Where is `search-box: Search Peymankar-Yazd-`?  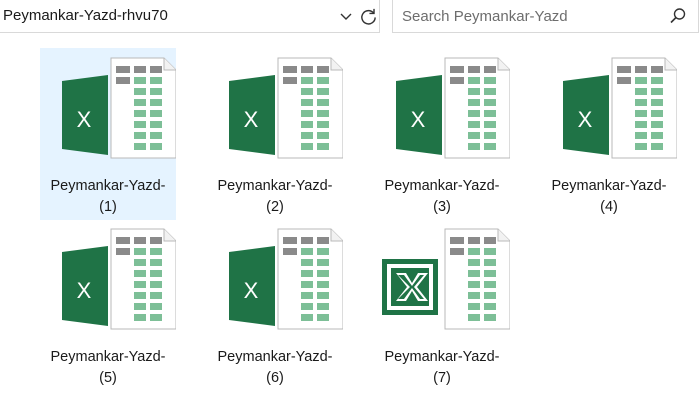 search-box: Search Peymankar-Yazd- is located at coordinates (545, 16).